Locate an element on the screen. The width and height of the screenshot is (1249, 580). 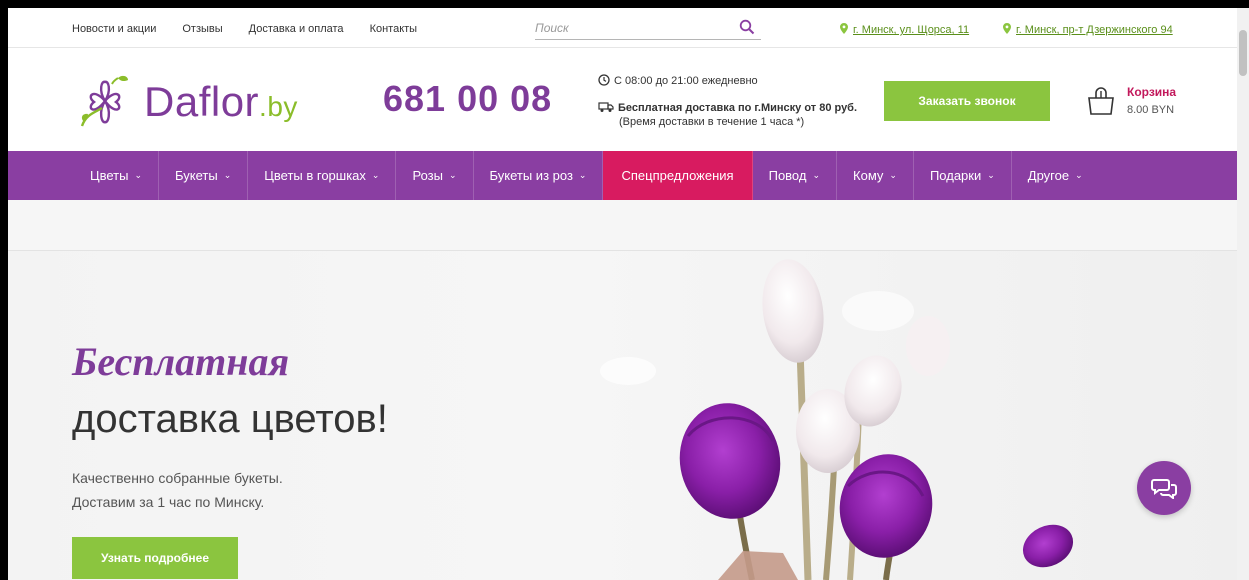
nav-item-gifts: Подарки ⌄ is located at coordinates (963, 175).